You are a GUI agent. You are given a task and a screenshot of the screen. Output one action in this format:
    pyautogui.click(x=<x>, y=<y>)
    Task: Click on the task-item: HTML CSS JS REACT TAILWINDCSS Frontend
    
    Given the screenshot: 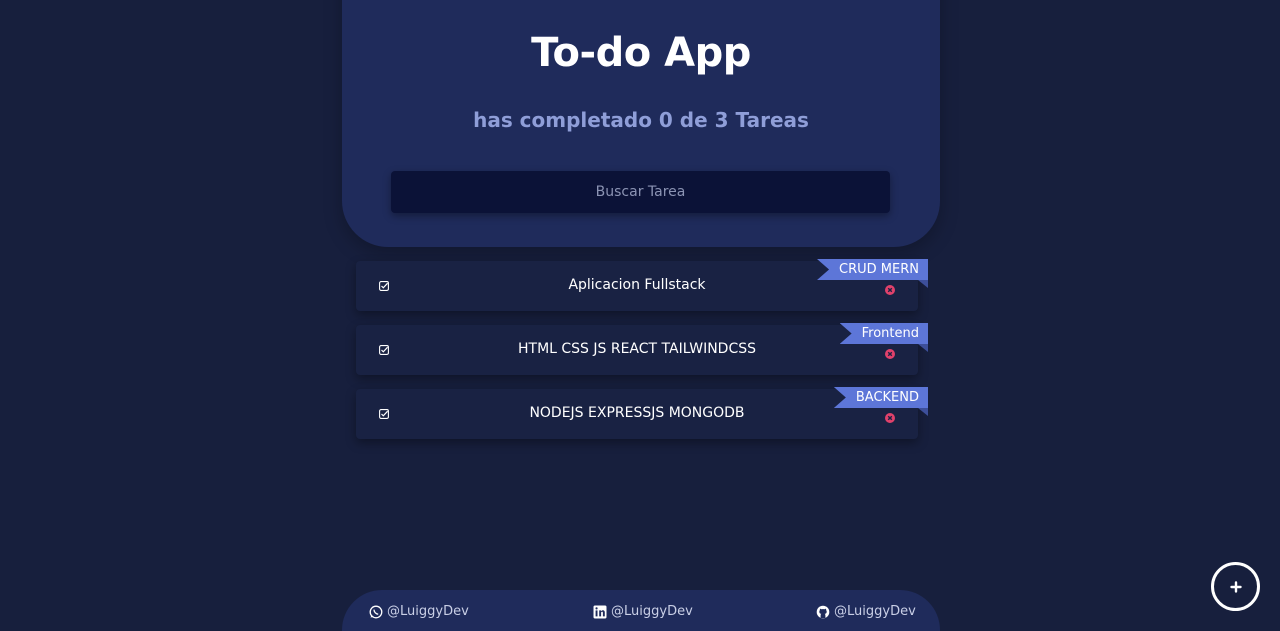 What is the action you would take?
    pyautogui.click(x=642, y=349)
    